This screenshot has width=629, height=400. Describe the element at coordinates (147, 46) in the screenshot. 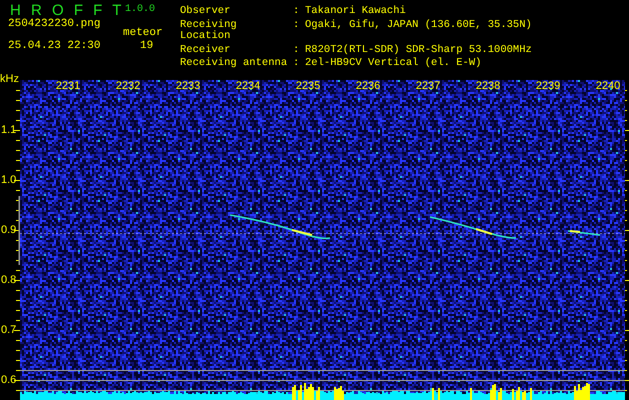

I see `detection-count: 19` at that location.